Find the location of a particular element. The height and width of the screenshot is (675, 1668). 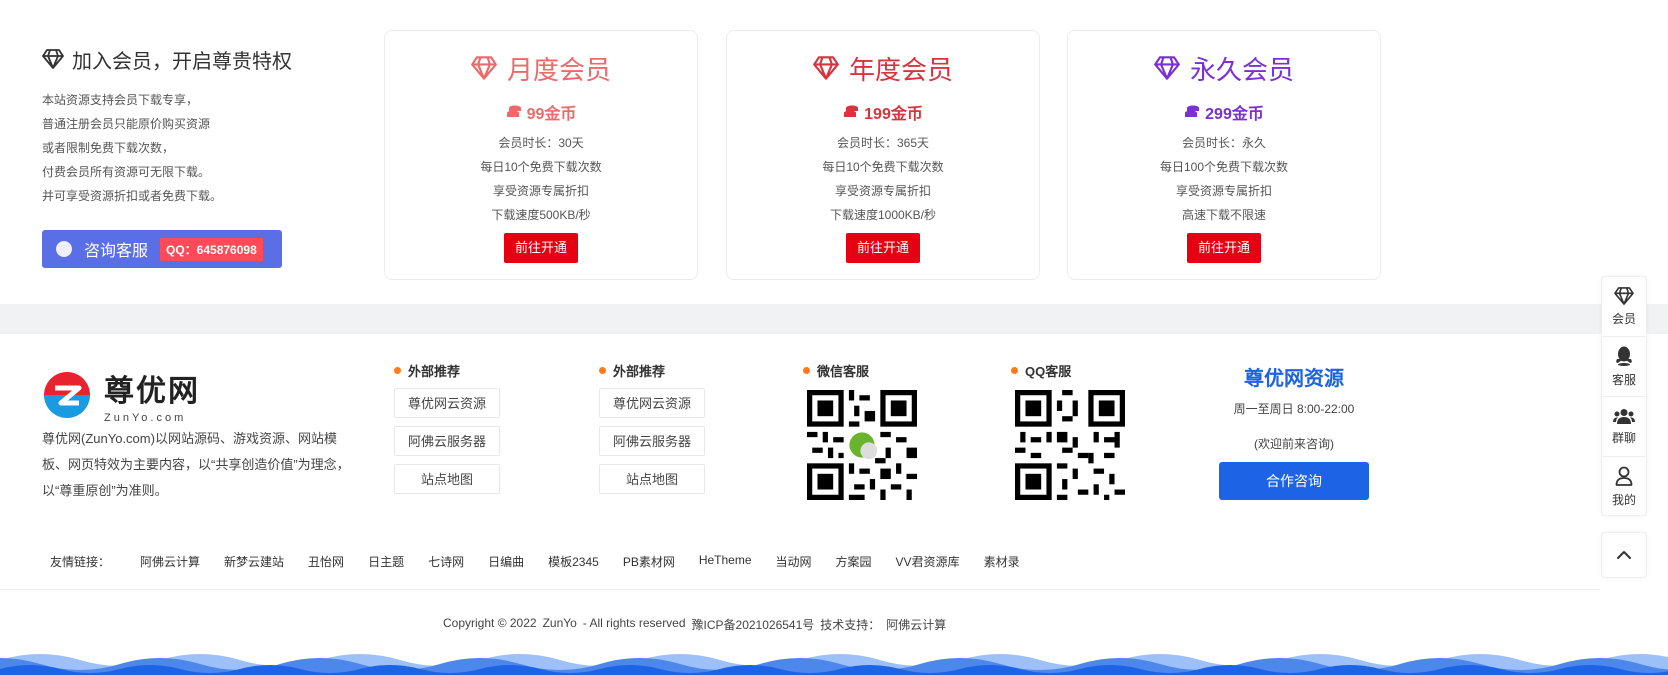

friend-link: 丑怡网 is located at coordinates (326, 561).